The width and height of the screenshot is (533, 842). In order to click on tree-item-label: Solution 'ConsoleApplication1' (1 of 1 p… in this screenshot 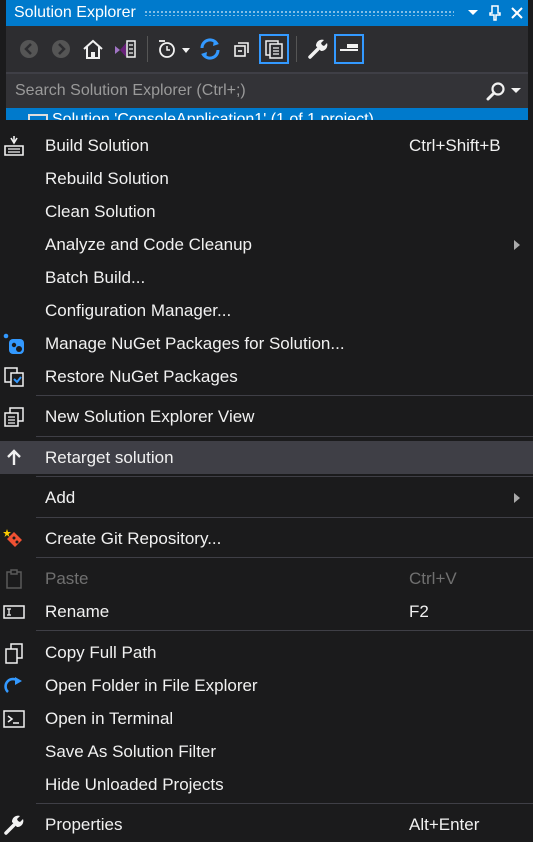, I will do `click(213, 115)`.